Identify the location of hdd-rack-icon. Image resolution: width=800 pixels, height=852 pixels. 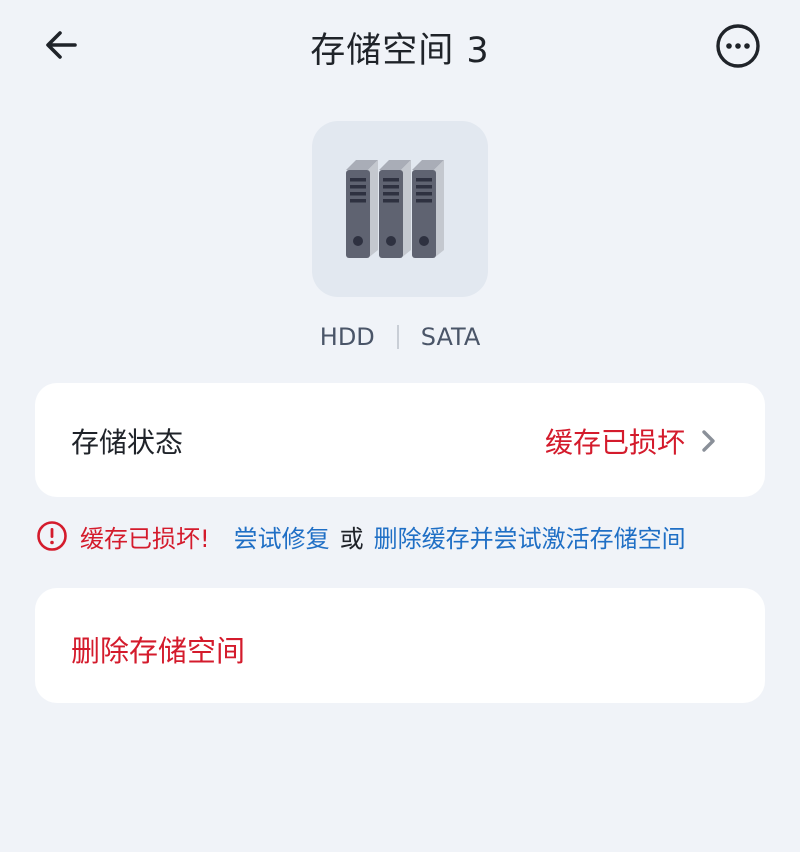
(395, 209).